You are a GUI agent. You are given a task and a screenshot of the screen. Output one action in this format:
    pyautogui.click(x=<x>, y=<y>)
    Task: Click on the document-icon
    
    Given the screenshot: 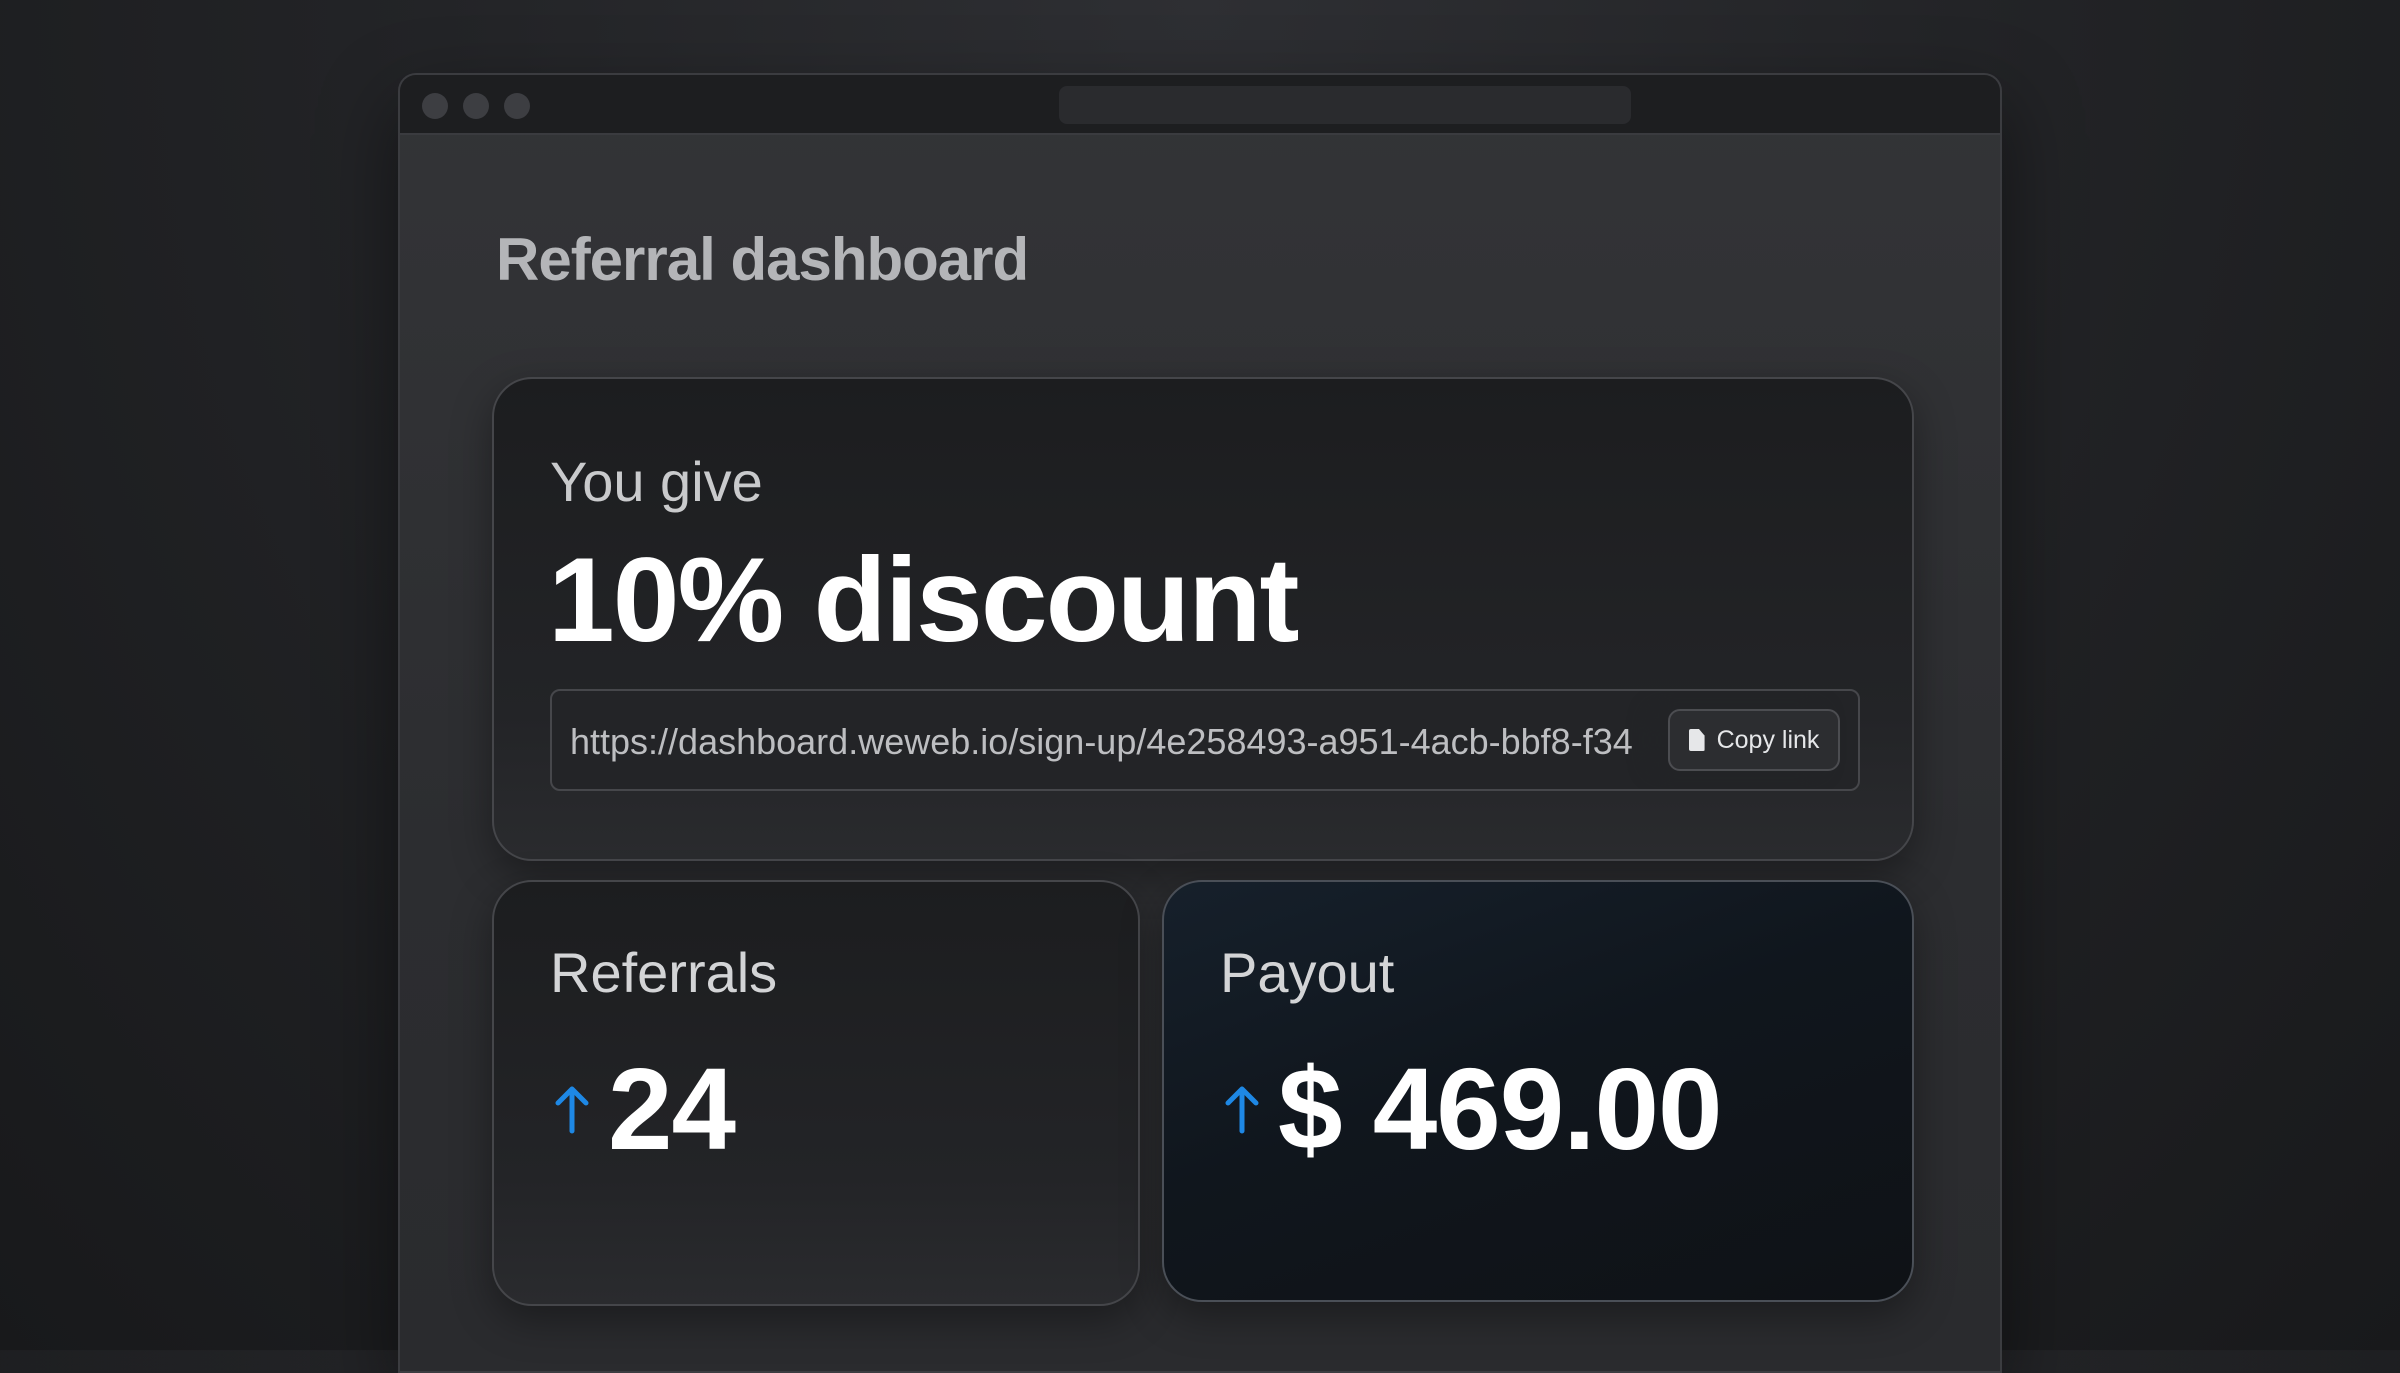 What is the action you would take?
    pyautogui.click(x=1696, y=740)
    